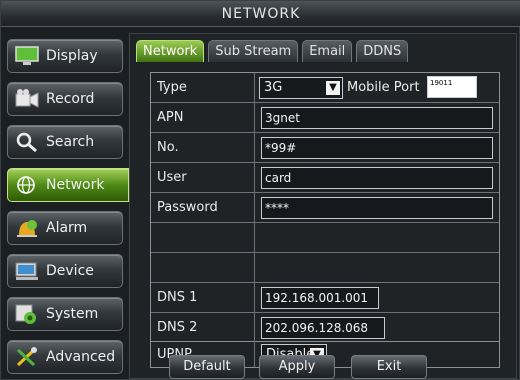 This screenshot has width=520, height=380. I want to click on mobile-port-field: 19011, so click(452, 87).